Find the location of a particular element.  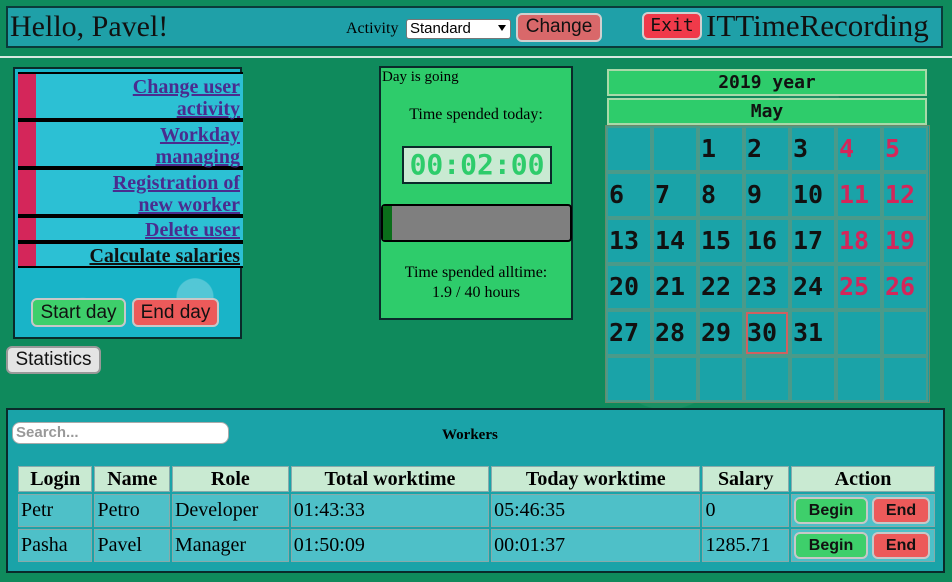

progress-fill is located at coordinates (387, 223).